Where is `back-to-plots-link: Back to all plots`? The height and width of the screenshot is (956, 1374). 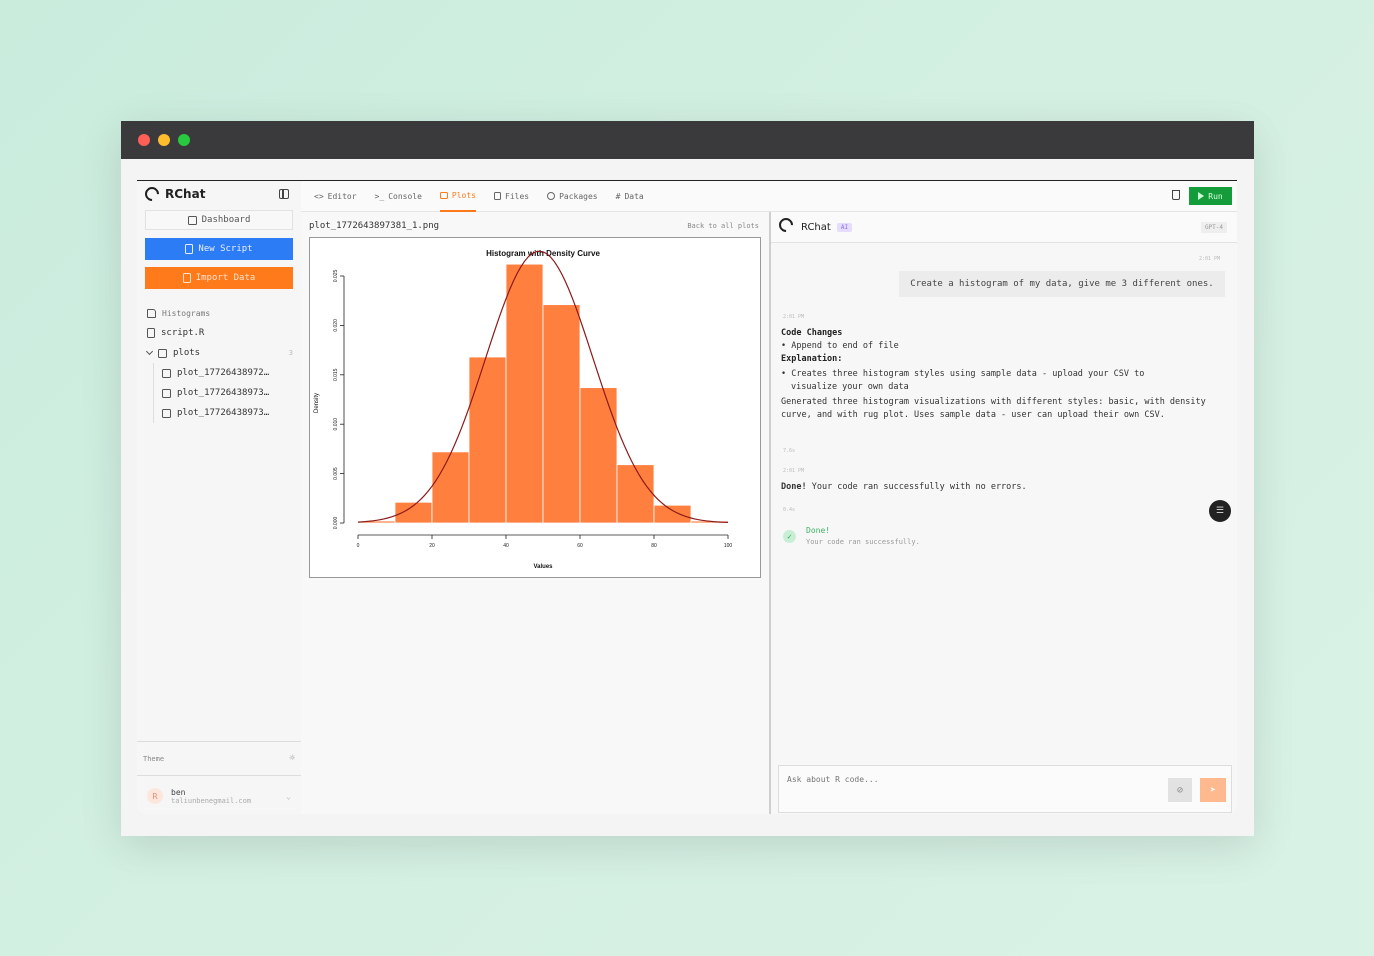 back-to-plots-link: Back to all plots is located at coordinates (723, 226).